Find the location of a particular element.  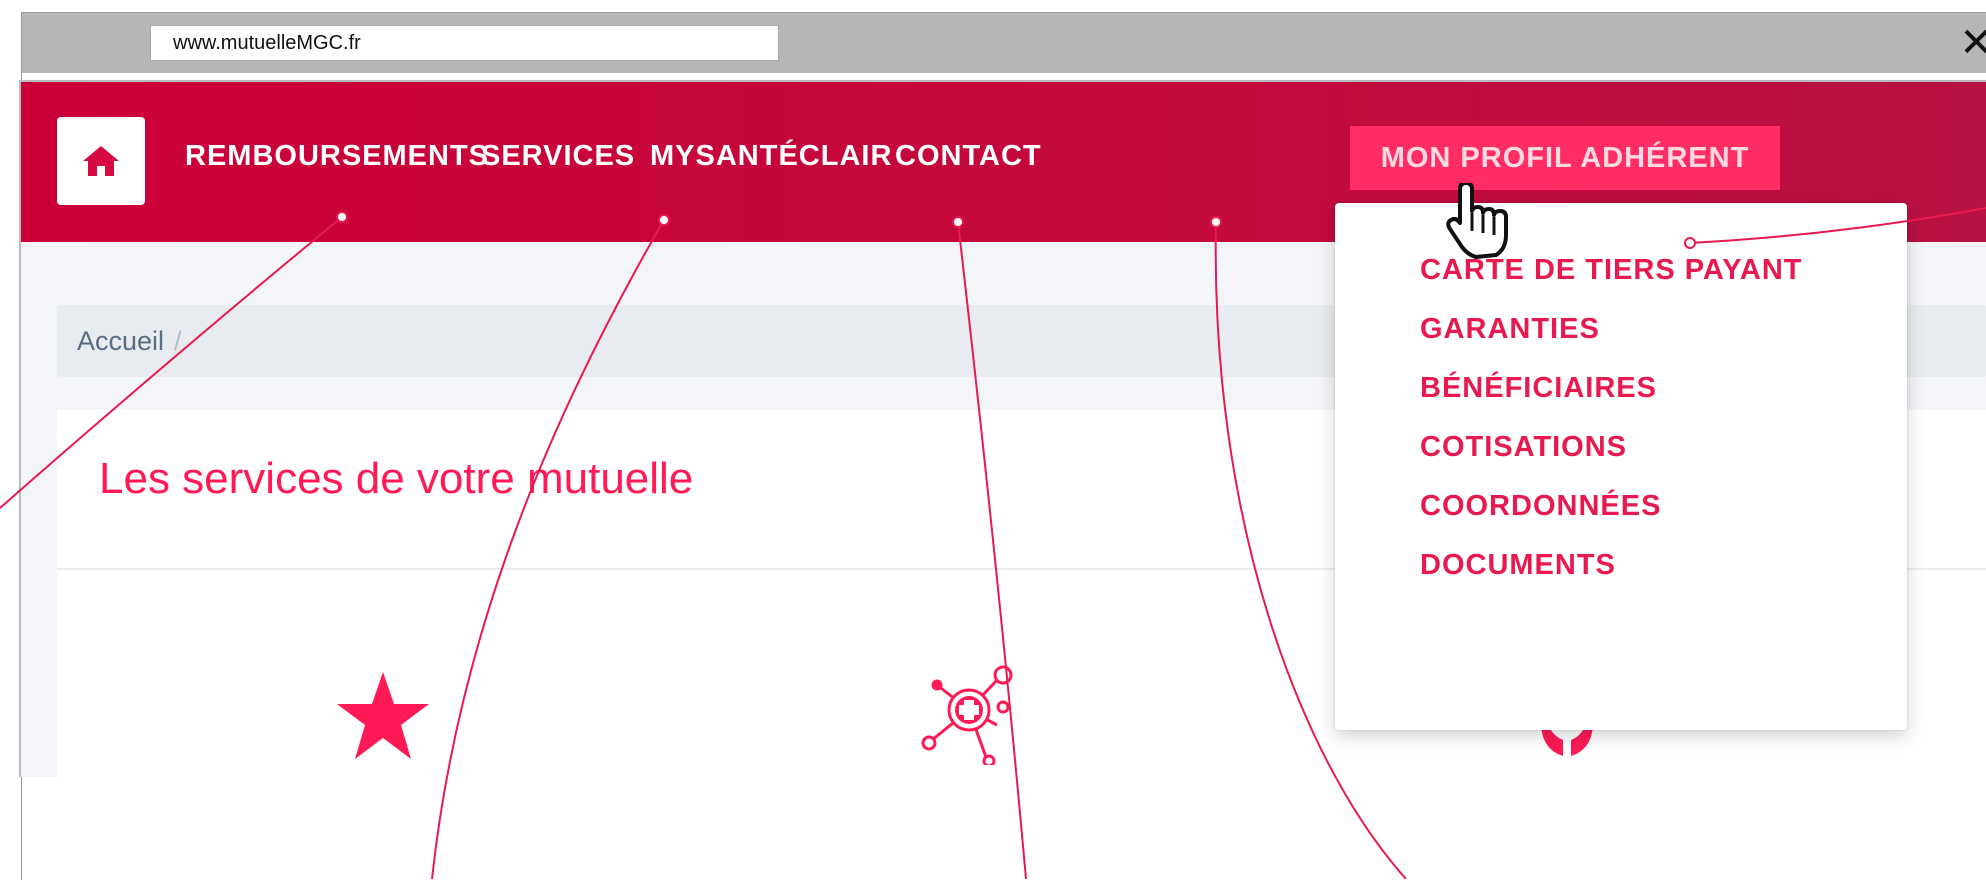

home-icon is located at coordinates (101, 161).